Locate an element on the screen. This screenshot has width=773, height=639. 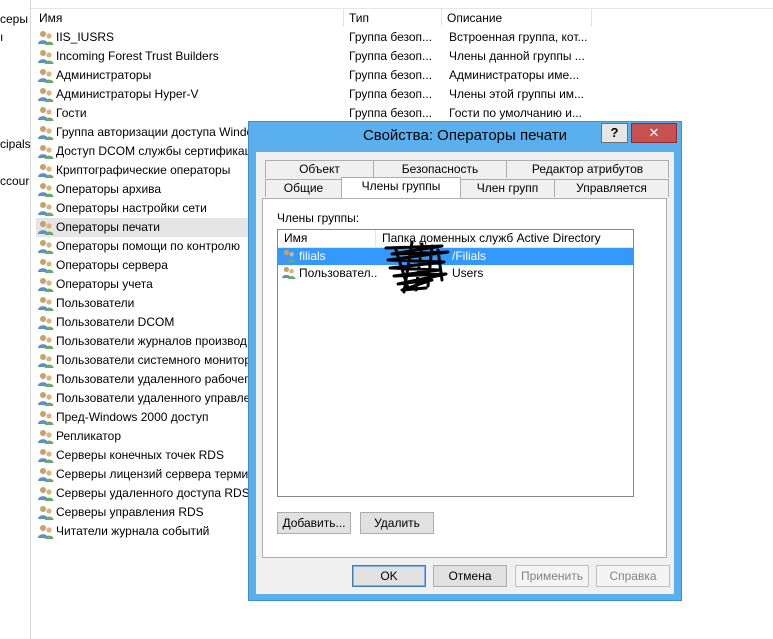
group-name: Операторы настройки сети is located at coordinates (131, 208).